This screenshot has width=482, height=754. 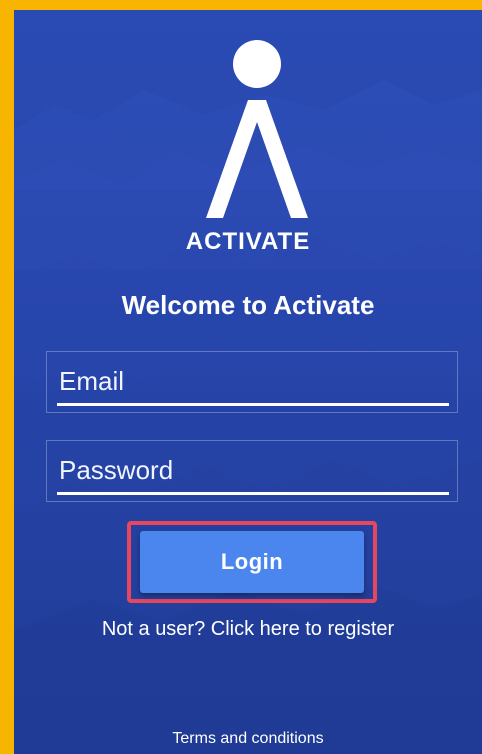 What do you see at coordinates (252, 562) in the screenshot?
I see `login-button: Login` at bounding box center [252, 562].